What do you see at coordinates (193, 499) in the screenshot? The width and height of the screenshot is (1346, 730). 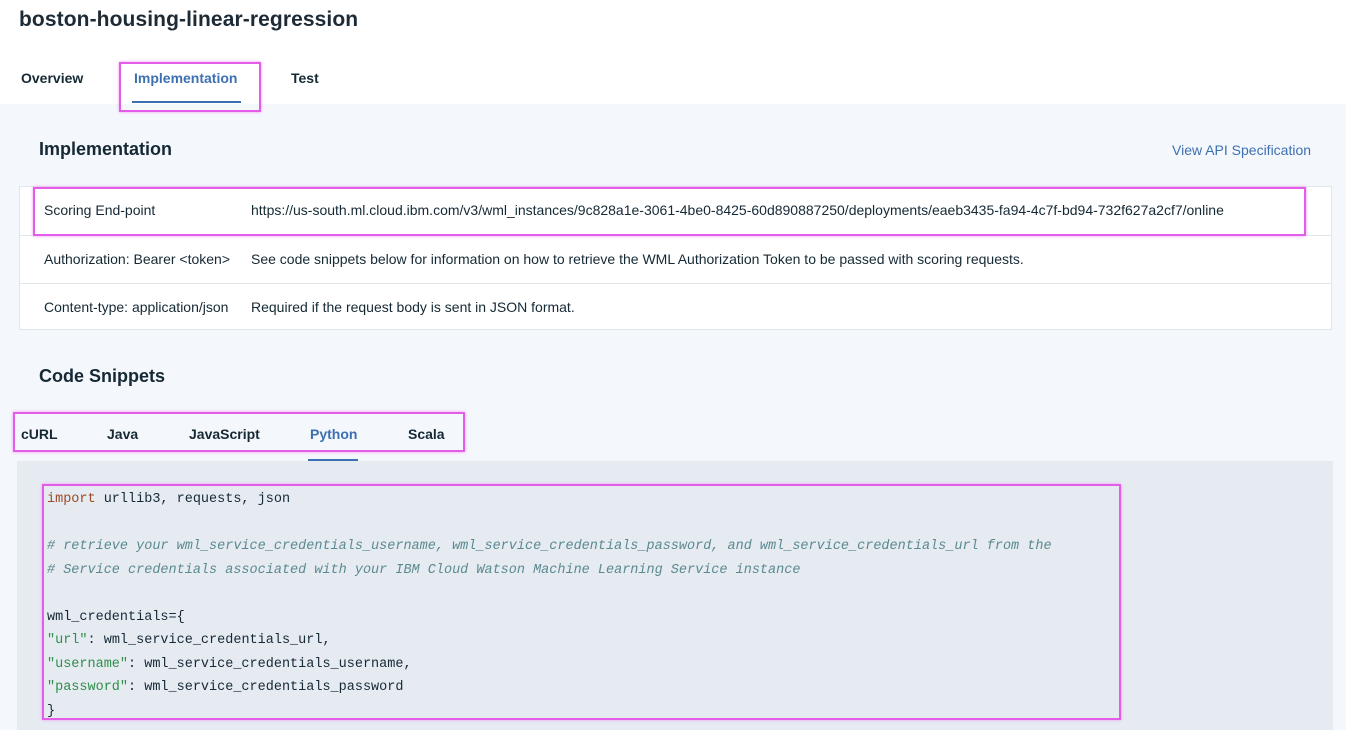 I see `code-text: urllib3, requests, json` at bounding box center [193, 499].